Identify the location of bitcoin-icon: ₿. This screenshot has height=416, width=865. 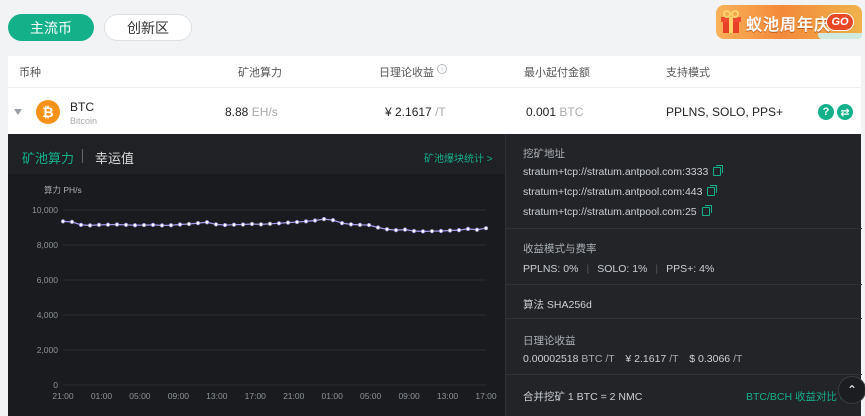
(48, 112).